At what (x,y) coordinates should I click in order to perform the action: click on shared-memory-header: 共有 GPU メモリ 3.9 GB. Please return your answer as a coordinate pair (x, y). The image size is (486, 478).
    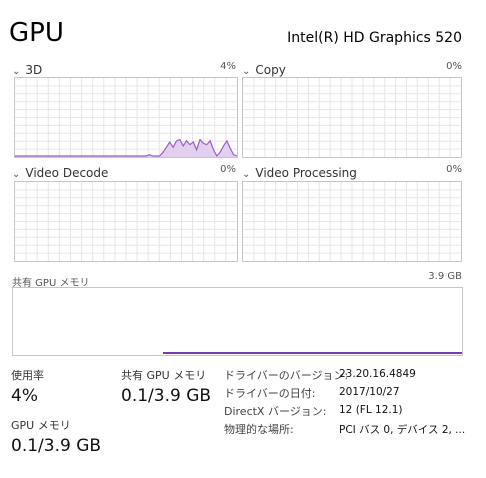
    Looking at the image, I should click on (237, 280).